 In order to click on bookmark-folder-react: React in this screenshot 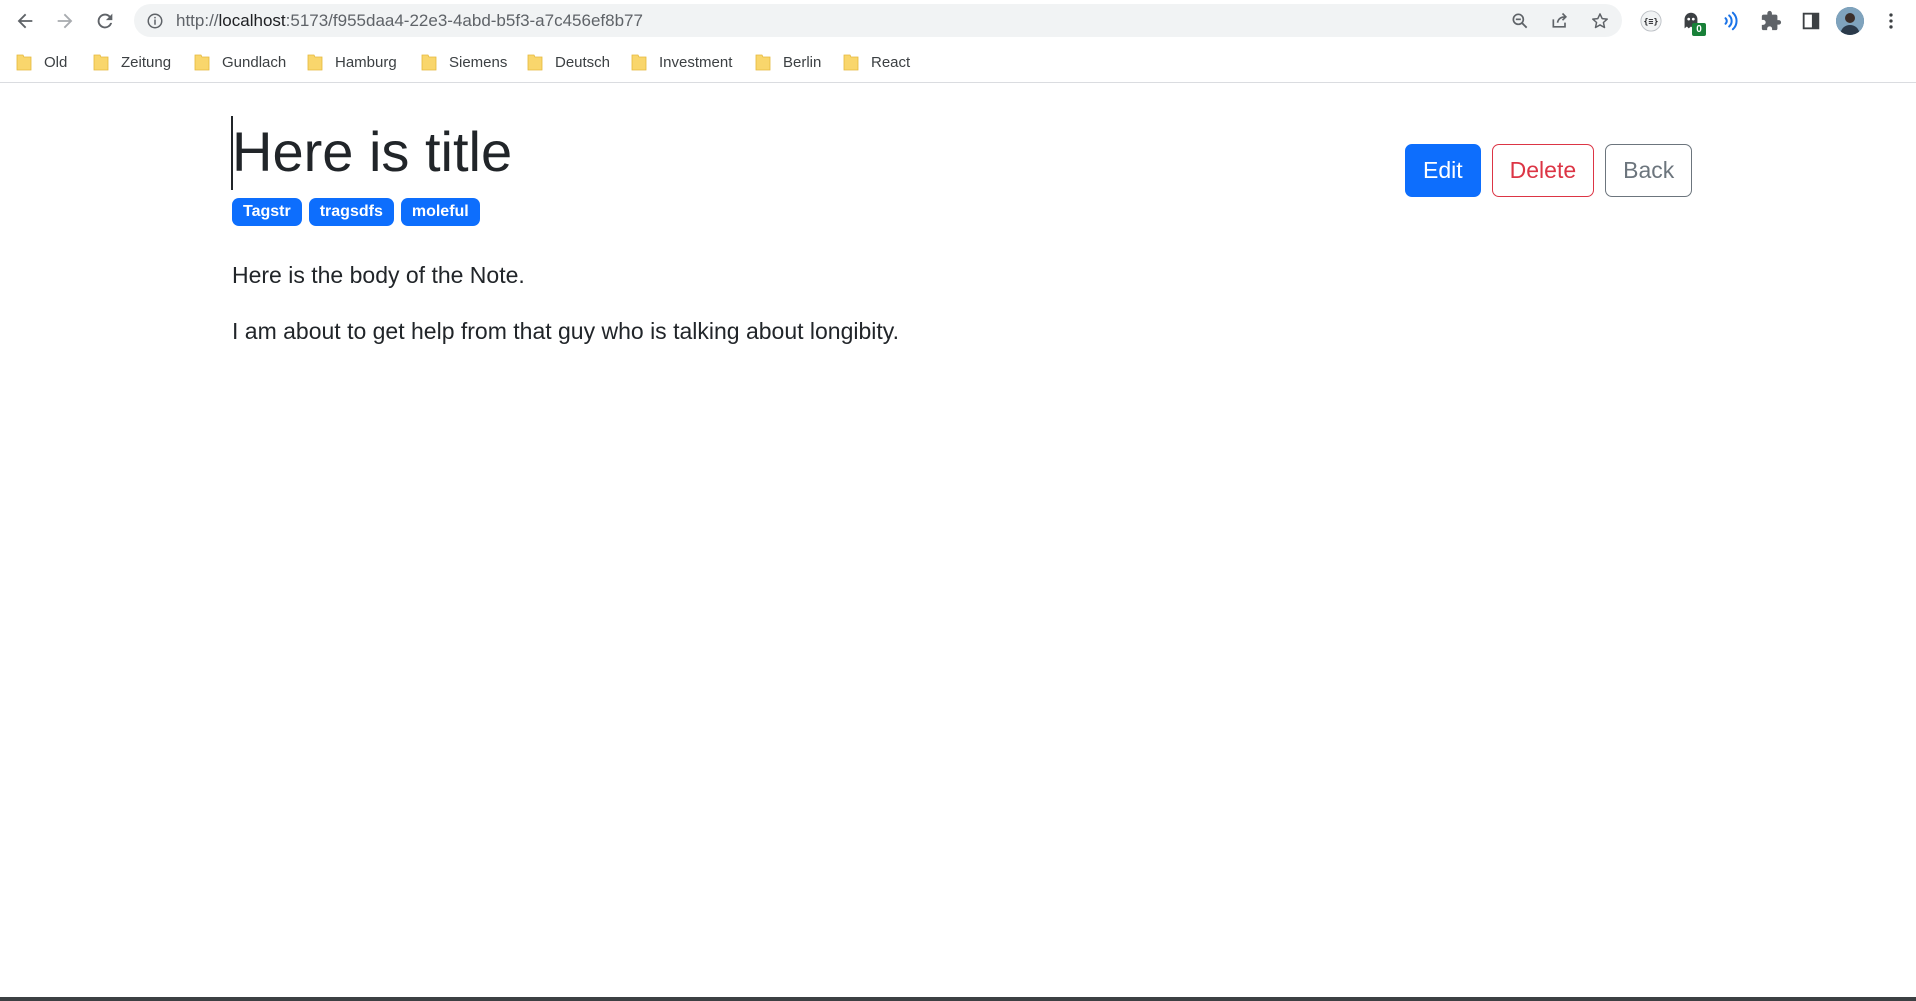, I will do `click(876, 62)`.